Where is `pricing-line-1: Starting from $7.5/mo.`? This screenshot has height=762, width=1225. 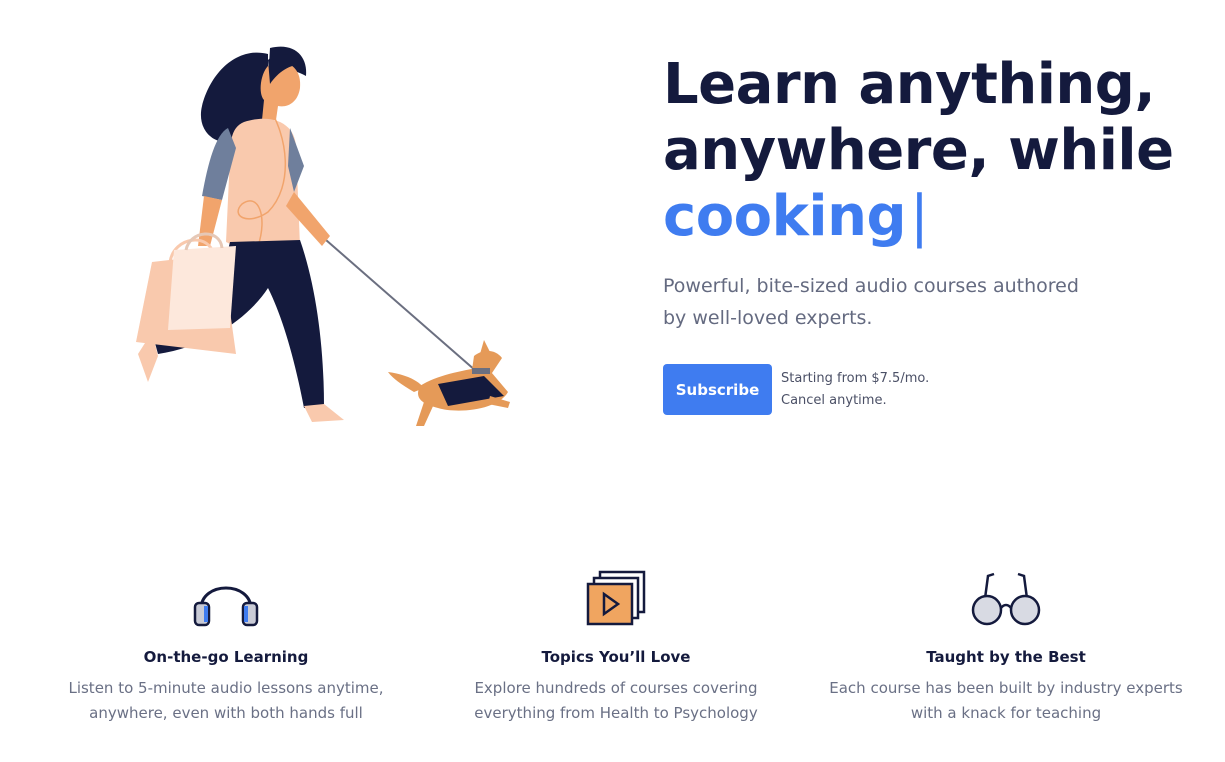 pricing-line-1: Starting from $7.5/mo. is located at coordinates (855, 378).